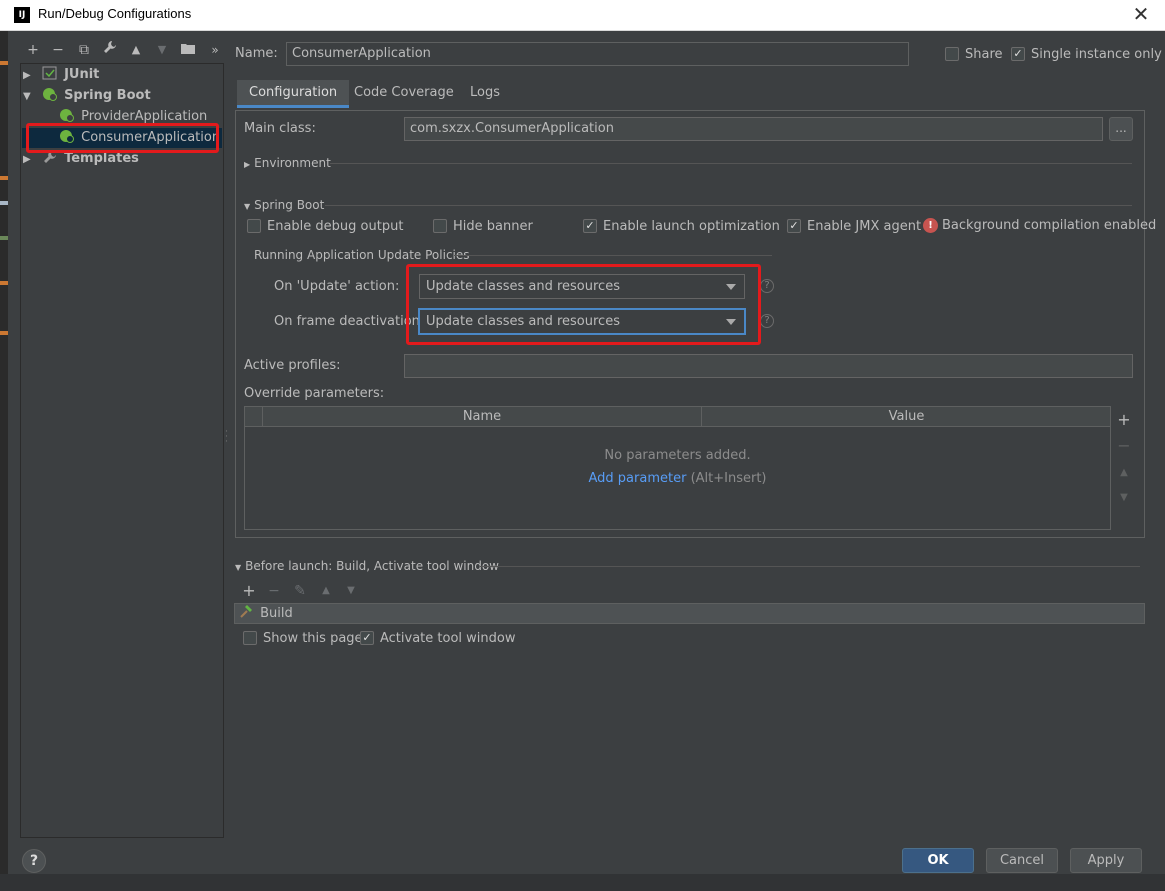 The width and height of the screenshot is (1165, 891). I want to click on folder-icon, so click(188, 50).